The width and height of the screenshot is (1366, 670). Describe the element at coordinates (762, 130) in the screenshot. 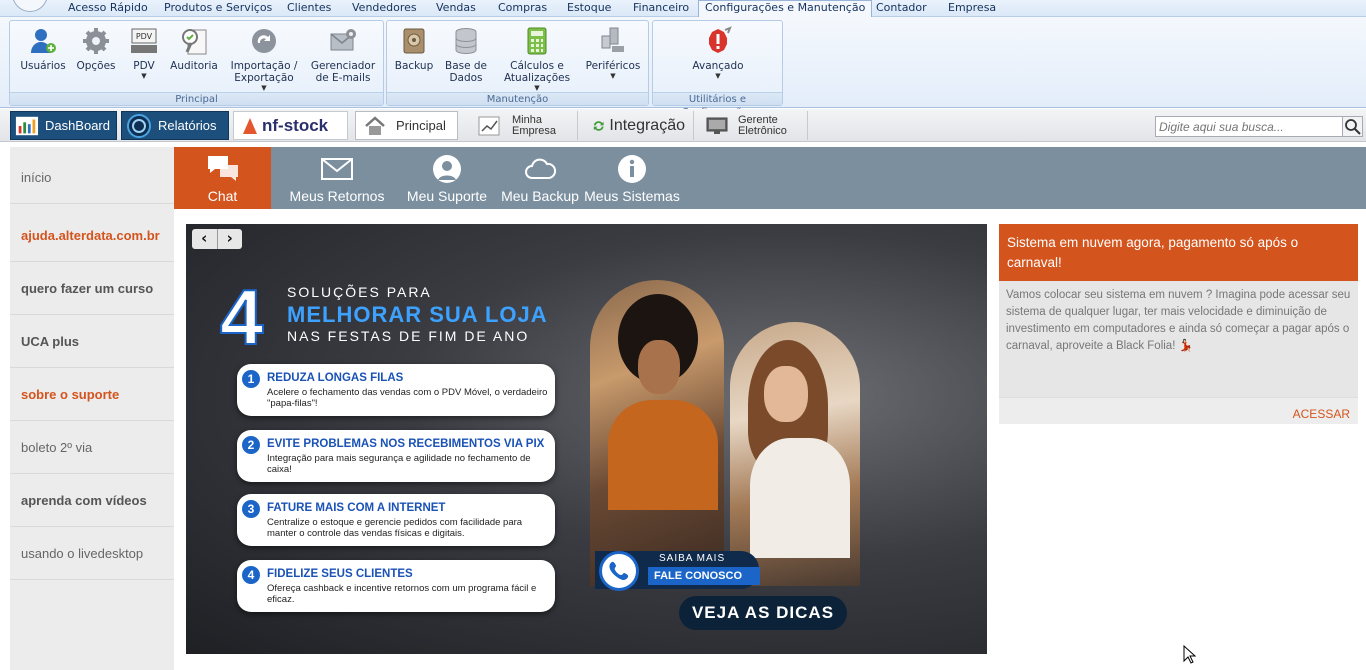

I see `gerente-line2: Eletrônico` at that location.